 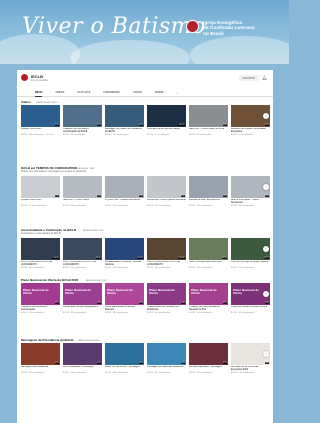 What do you see at coordinates (82, 294) in the screenshot?
I see `video-thumbnail: Plano Nacional de Oferta 2:40` at bounding box center [82, 294].